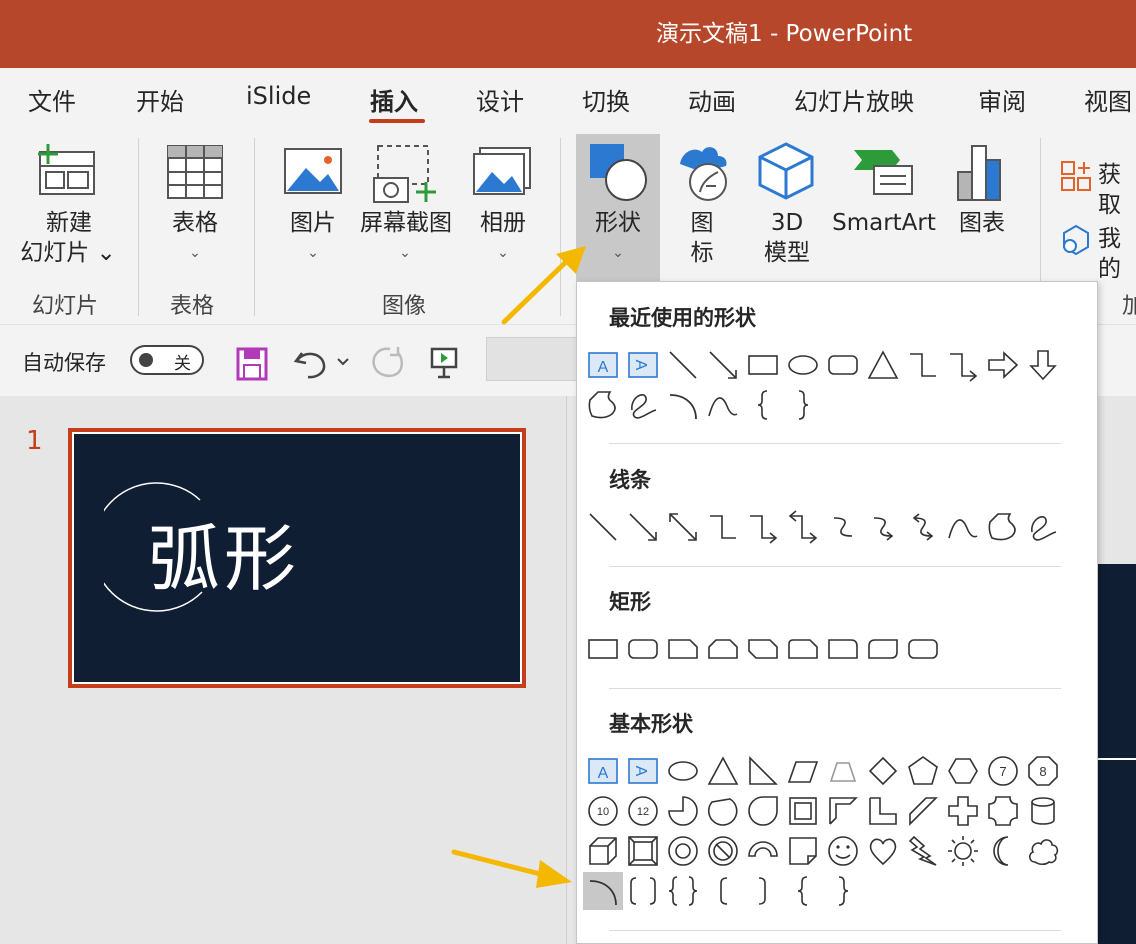 This screenshot has height=944, width=1136. Describe the element at coordinates (310, 363) in the screenshot. I see `undo-icon` at that location.